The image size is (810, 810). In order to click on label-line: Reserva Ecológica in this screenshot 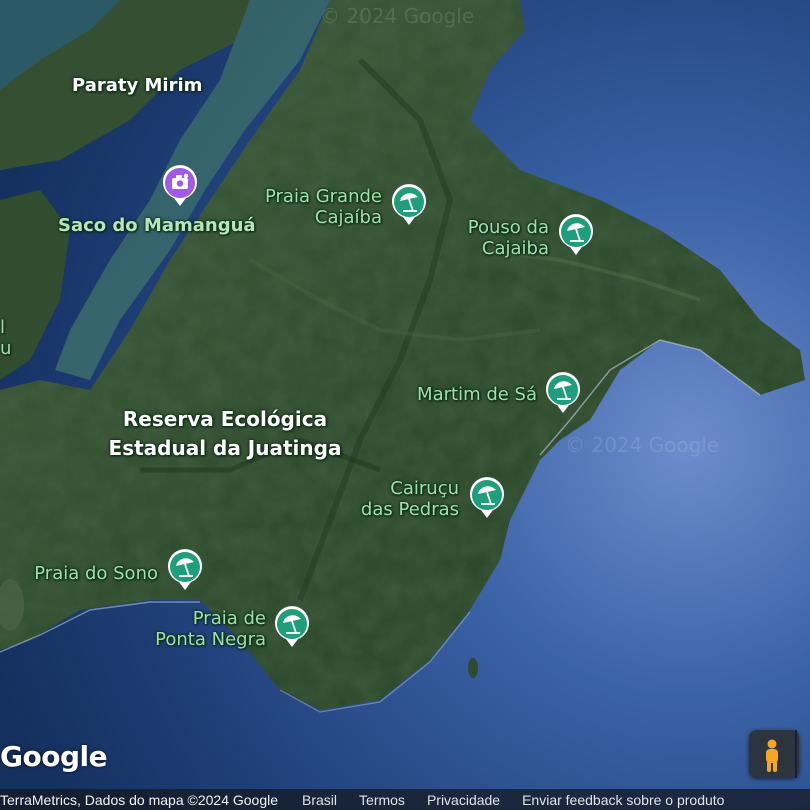, I will do `click(225, 419)`.